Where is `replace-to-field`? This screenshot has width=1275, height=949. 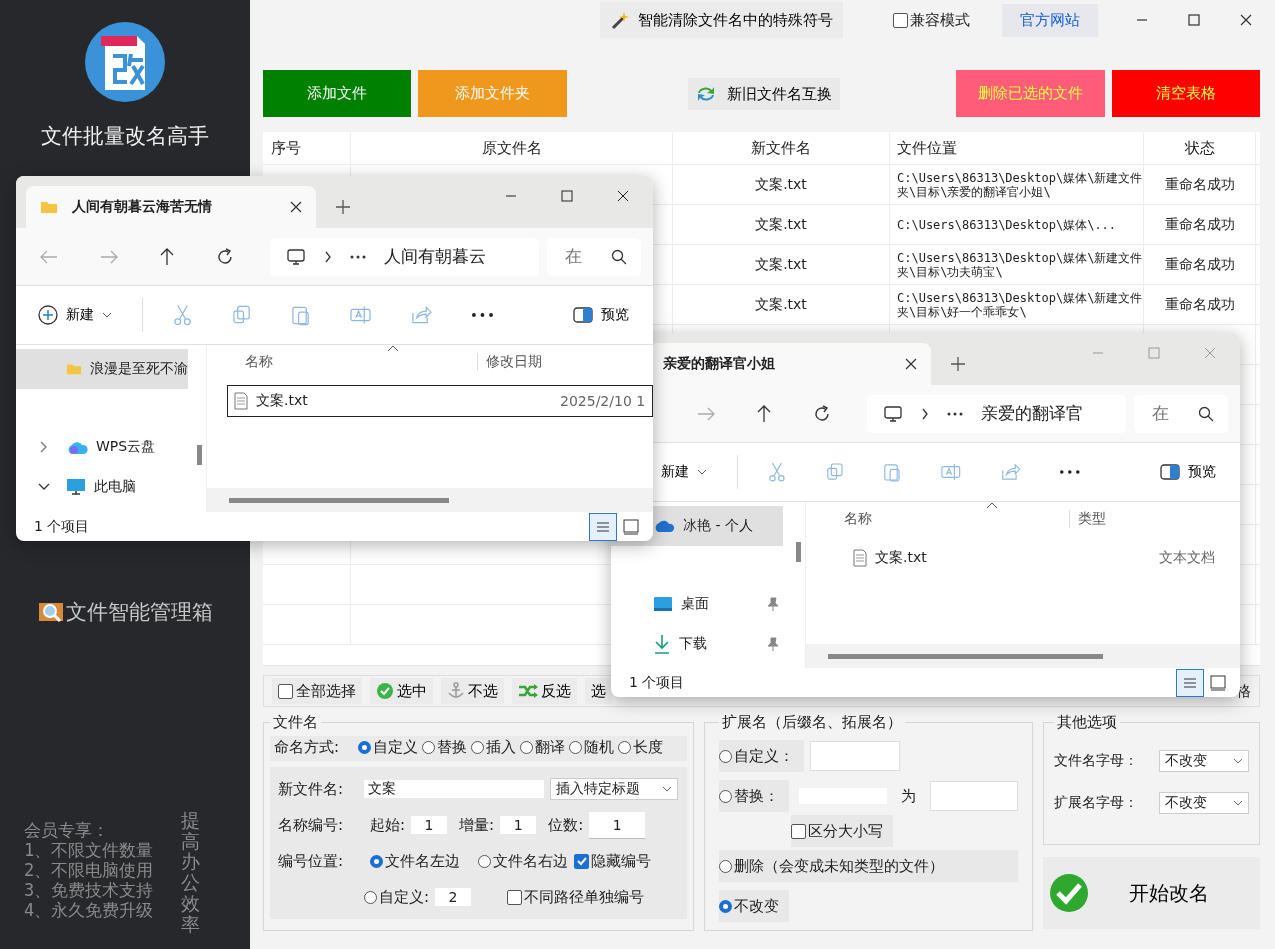 replace-to-field is located at coordinates (974, 796).